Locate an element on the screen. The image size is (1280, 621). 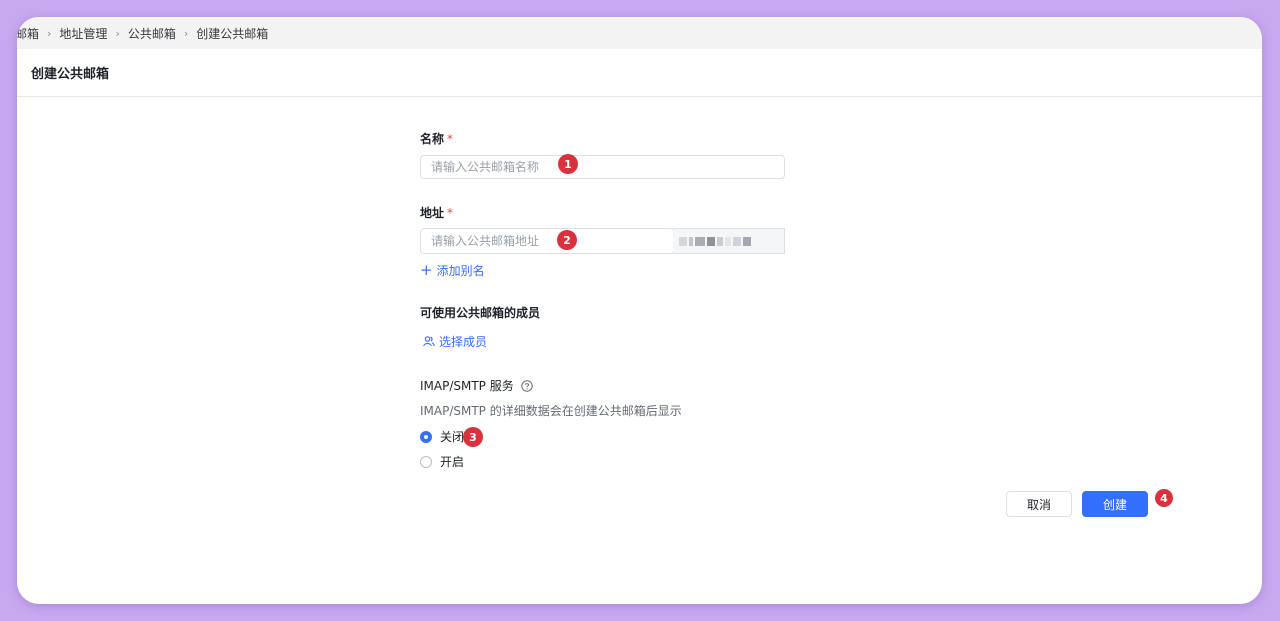
step-marker-1: 1 is located at coordinates (568, 164).